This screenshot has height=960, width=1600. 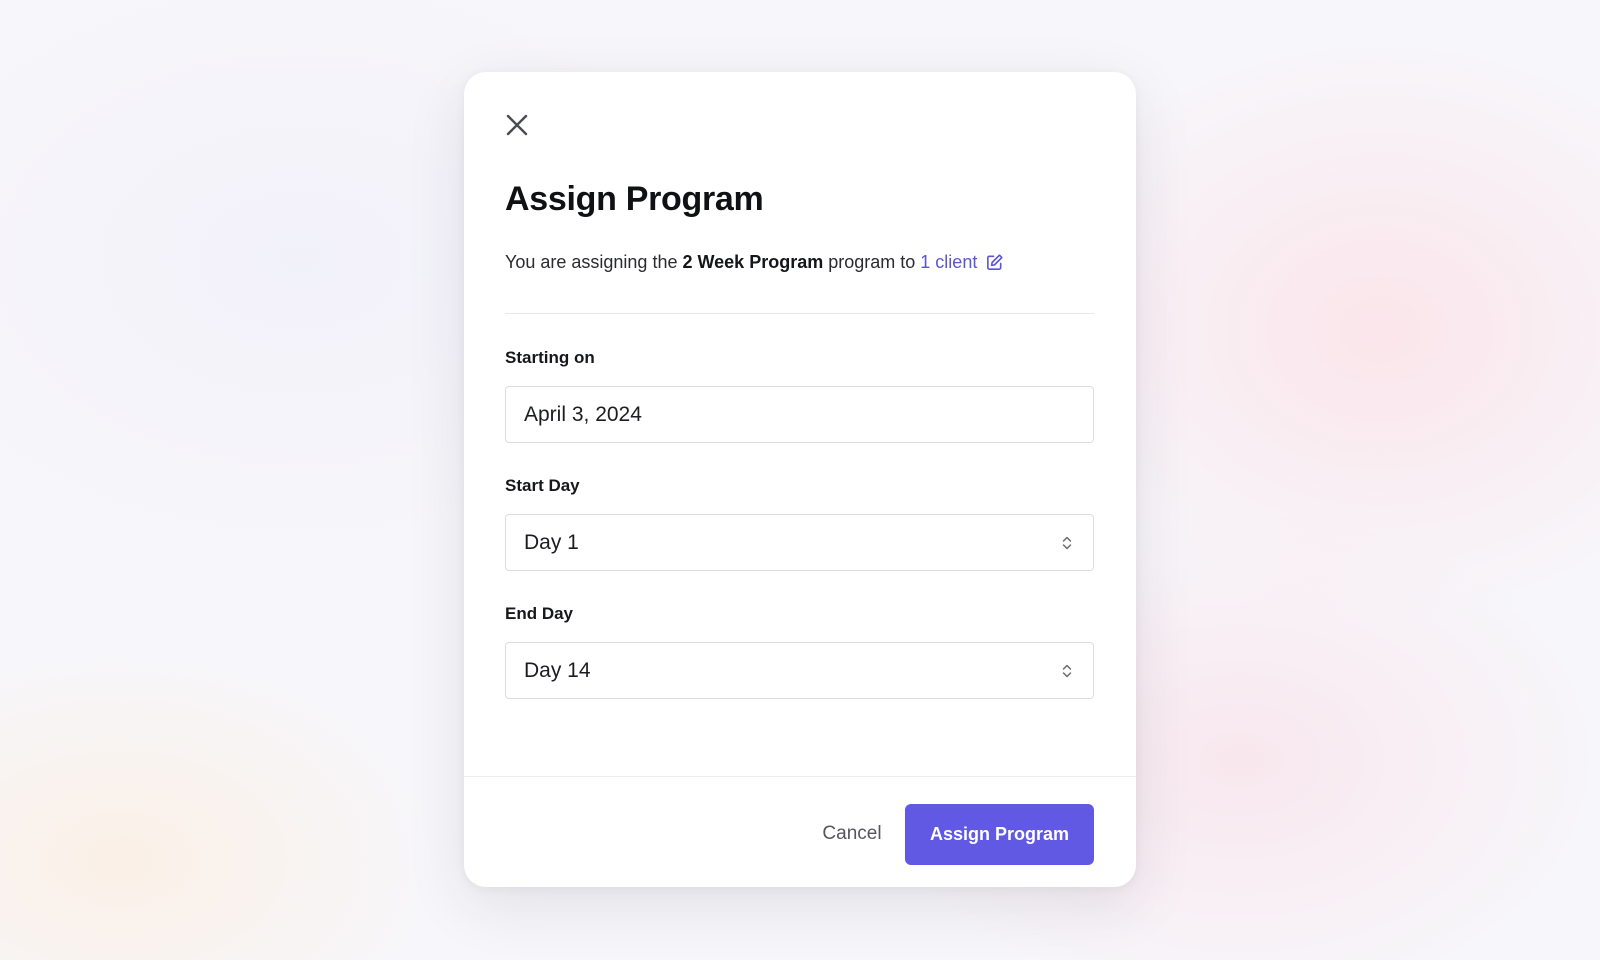 What do you see at coordinates (799, 313) in the screenshot?
I see `header-divider` at bounding box center [799, 313].